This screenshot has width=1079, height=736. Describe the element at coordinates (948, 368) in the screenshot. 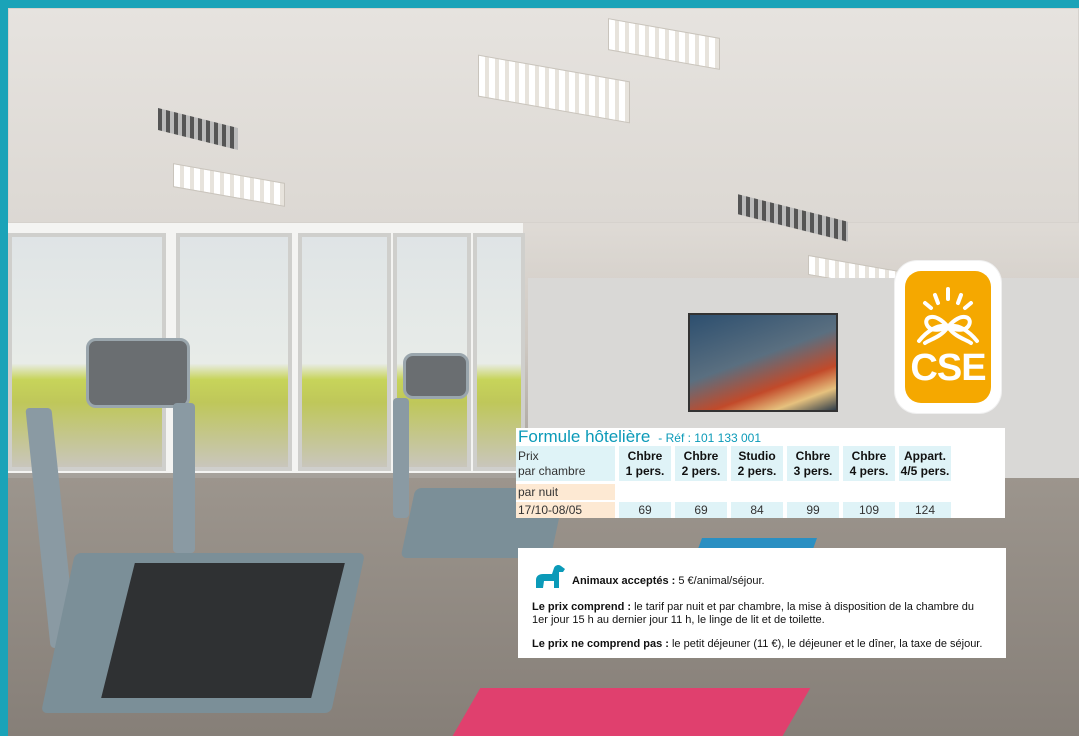

I see `cse-label: CSE` at that location.